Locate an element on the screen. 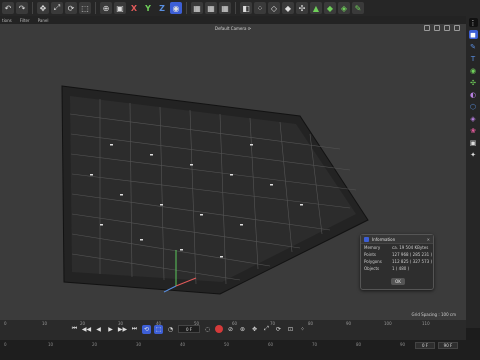 This screenshot has width=480, height=360. info-key: Polygons is located at coordinates (373, 261).